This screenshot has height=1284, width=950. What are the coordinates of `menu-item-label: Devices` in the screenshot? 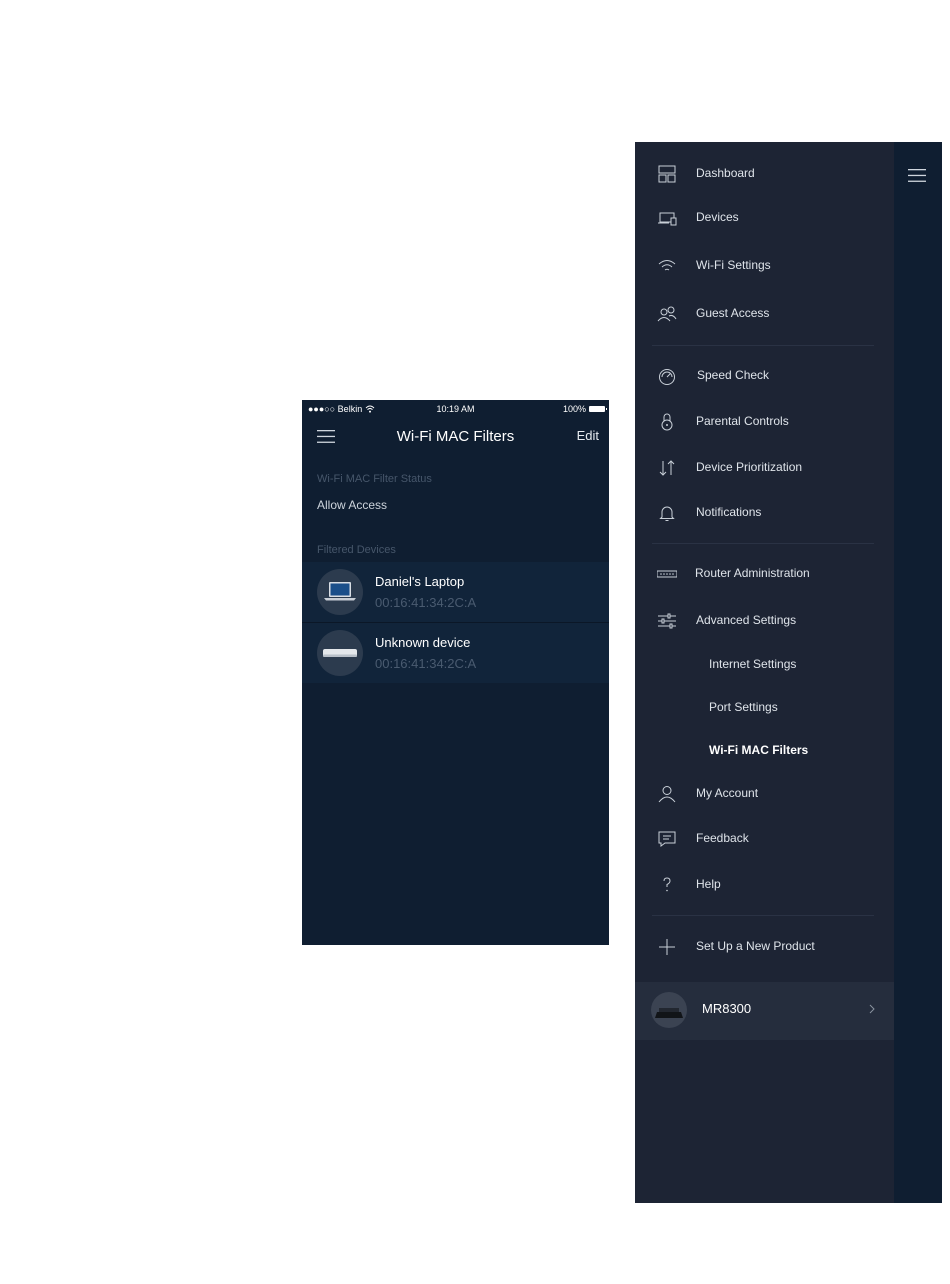 It's located at (717, 217).